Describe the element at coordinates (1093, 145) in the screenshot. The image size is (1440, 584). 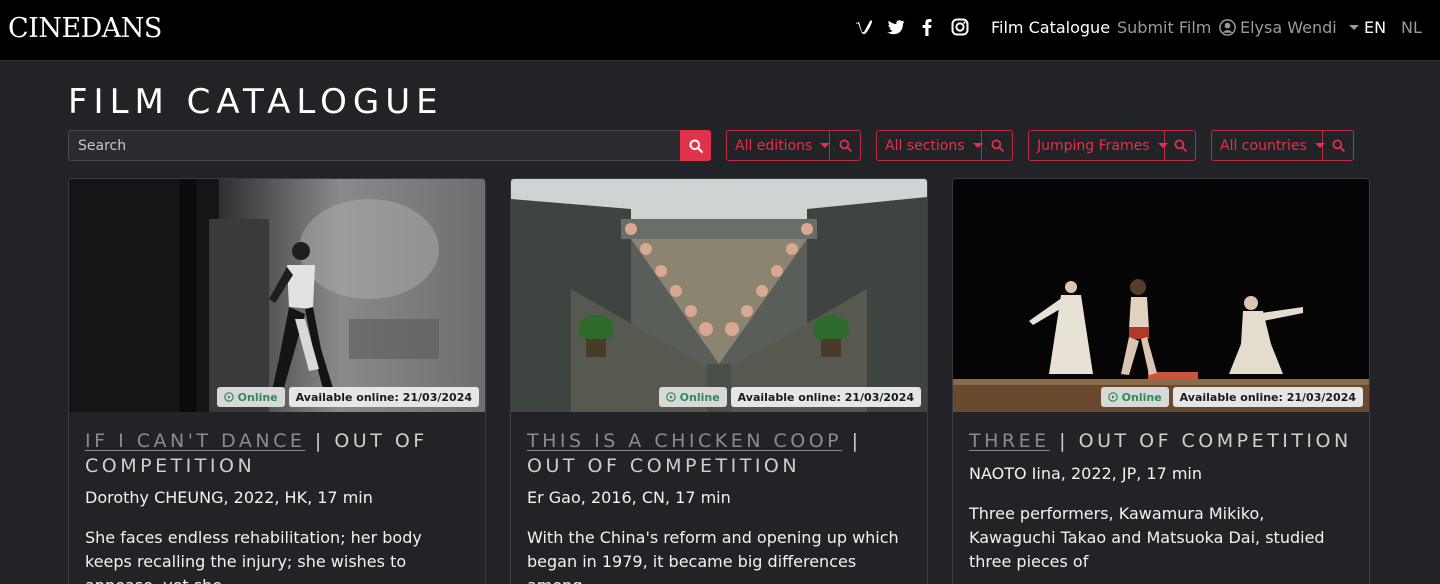
I see `program-filter-label: Jumping Frames` at that location.